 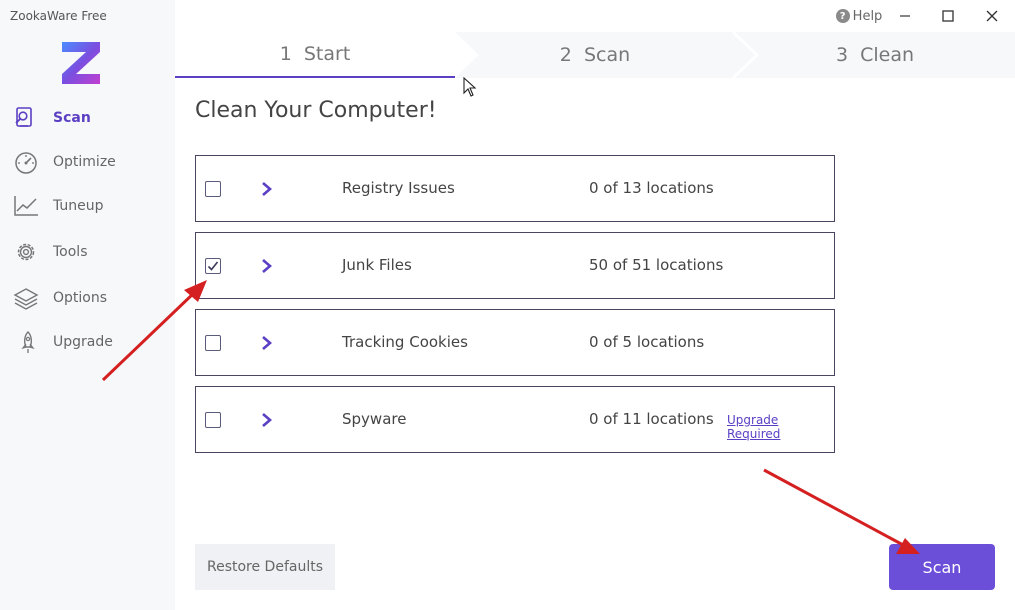 I want to click on category-count: 50 of 51 locations, so click(x=656, y=265).